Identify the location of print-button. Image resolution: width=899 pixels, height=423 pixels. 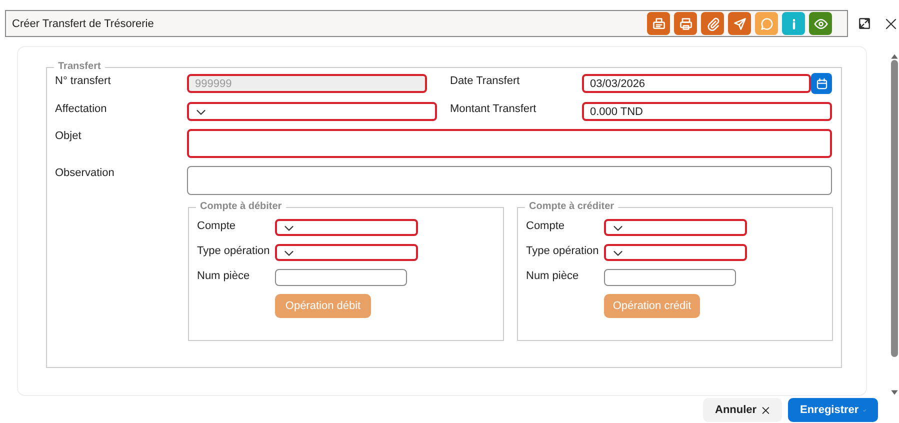
(685, 23).